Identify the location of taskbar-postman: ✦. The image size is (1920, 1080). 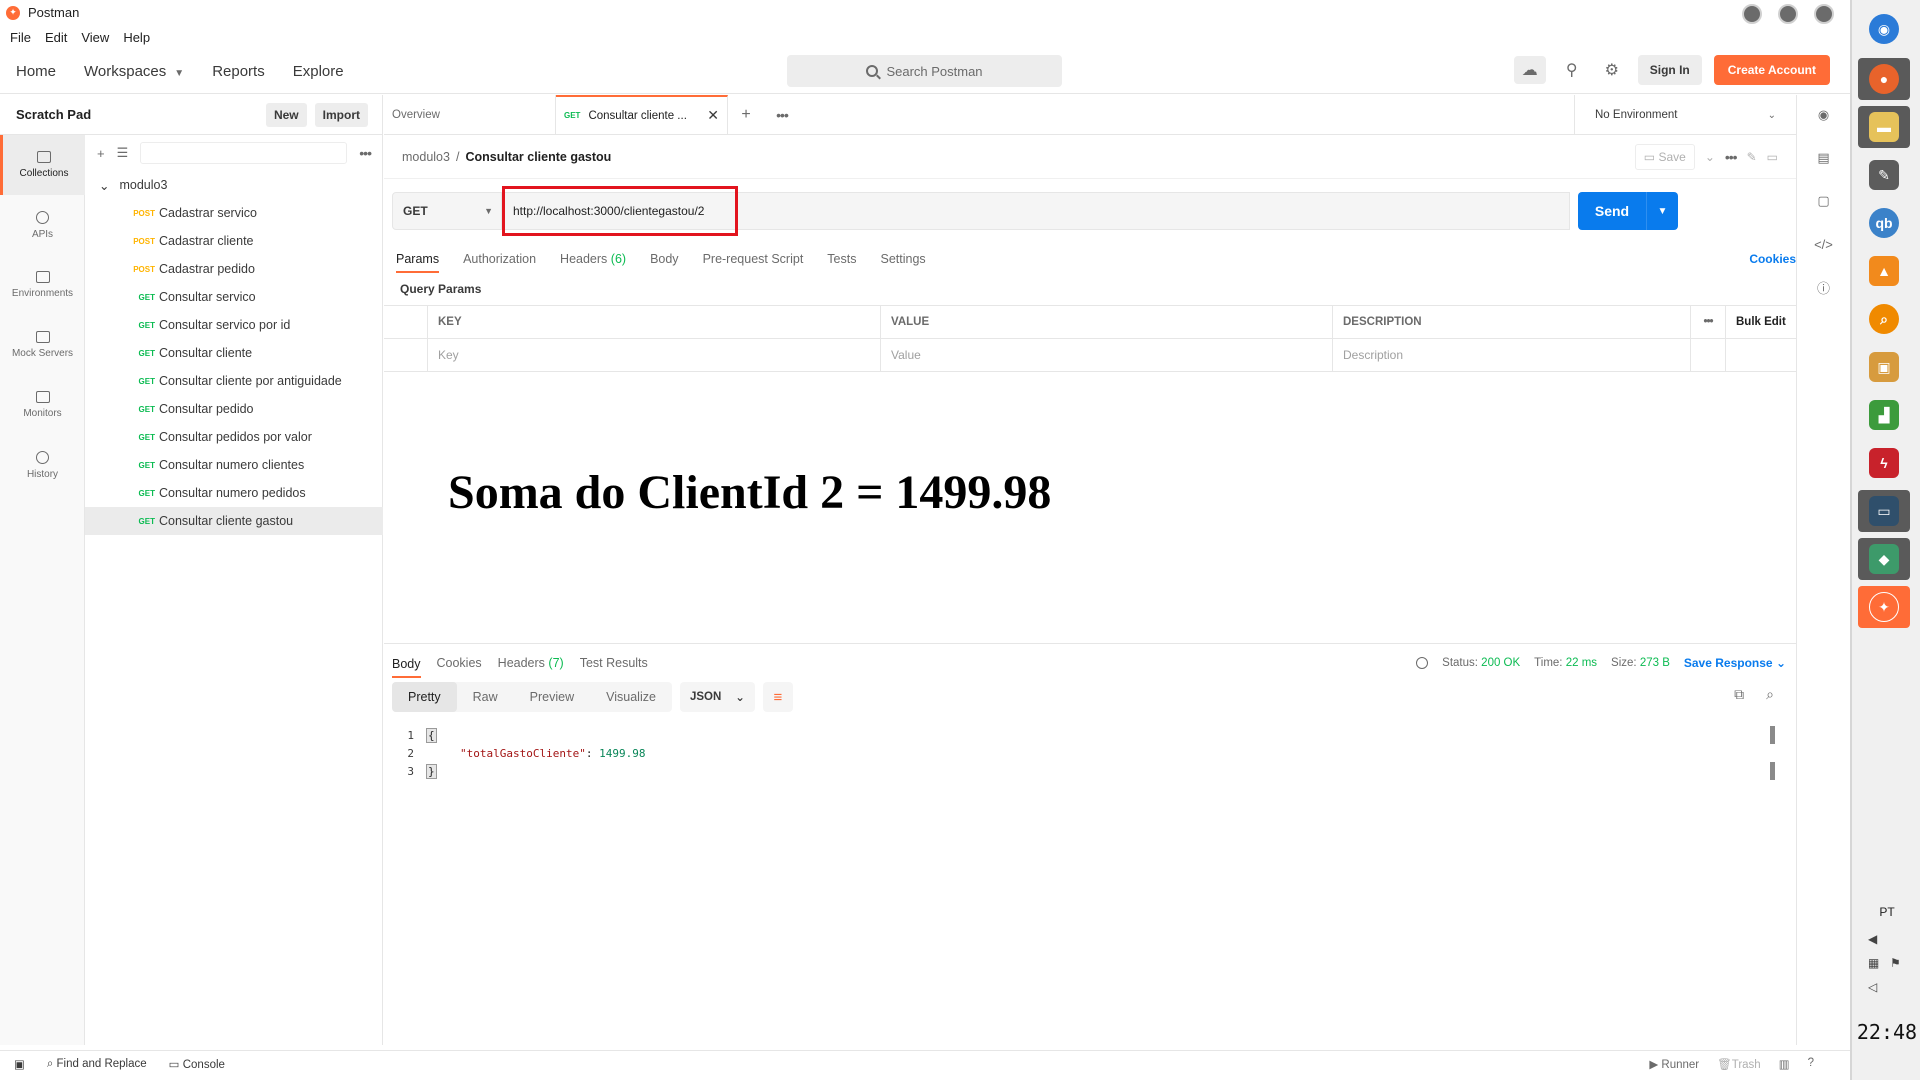
(1884, 607).